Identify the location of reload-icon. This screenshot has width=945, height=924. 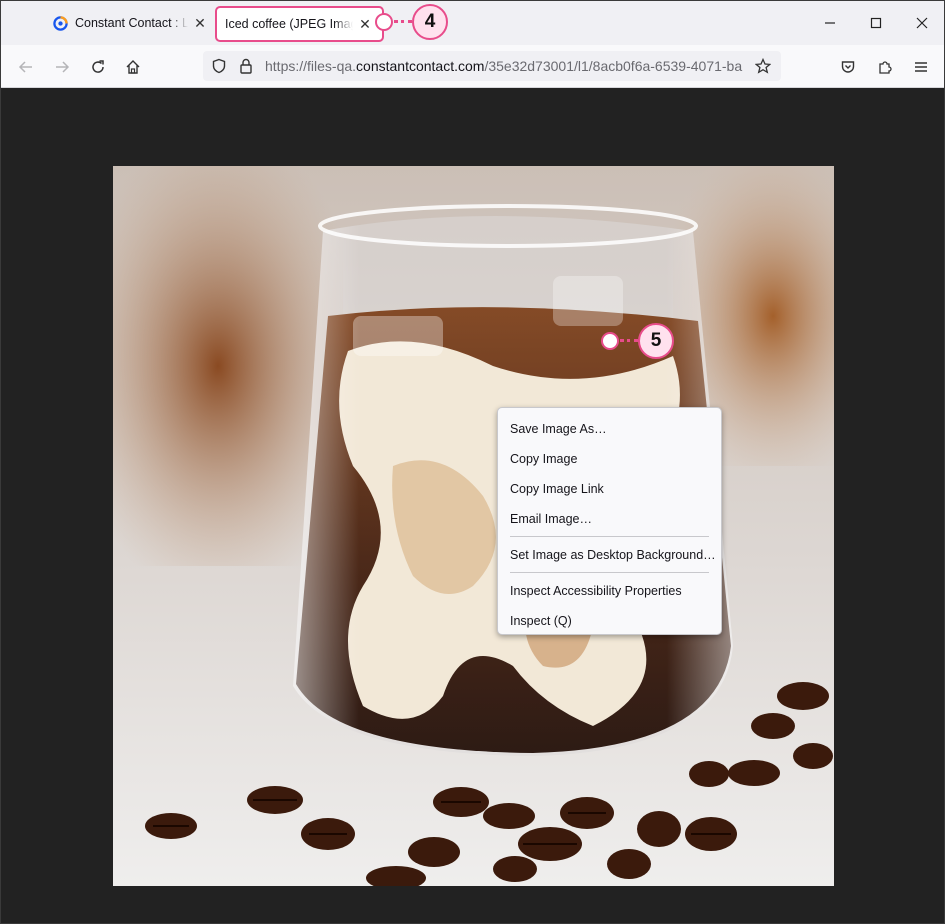
(98, 66).